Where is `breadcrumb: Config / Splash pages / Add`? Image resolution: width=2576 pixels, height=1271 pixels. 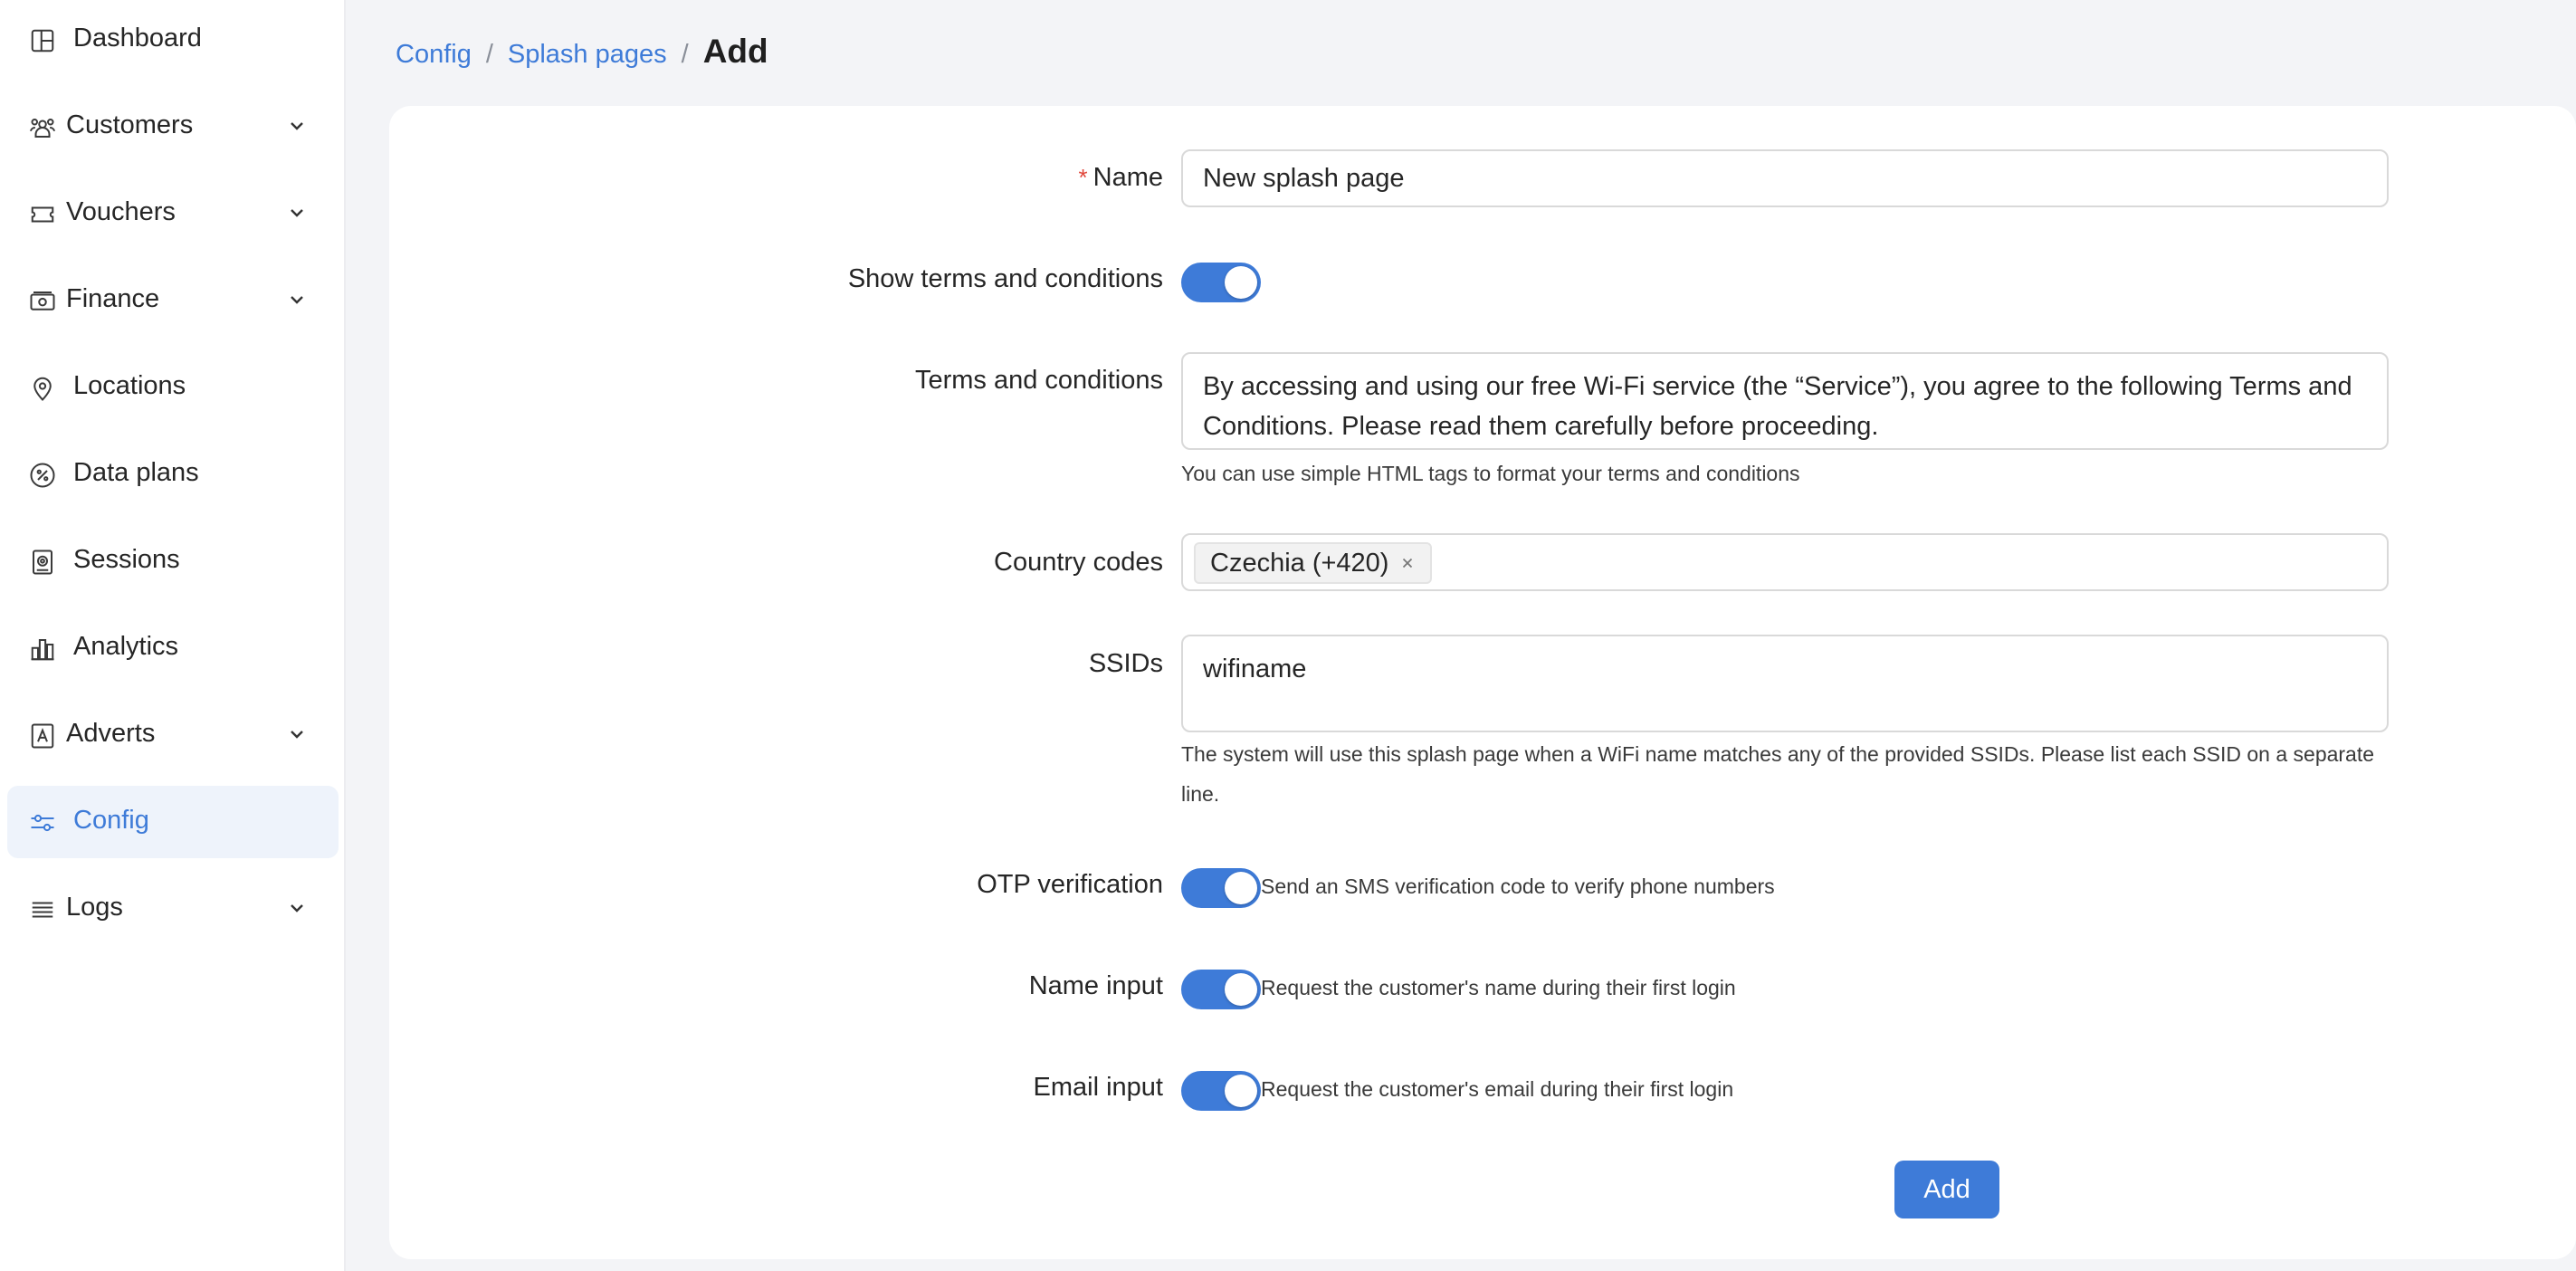 breadcrumb: Config / Splash pages / Add is located at coordinates (582, 52).